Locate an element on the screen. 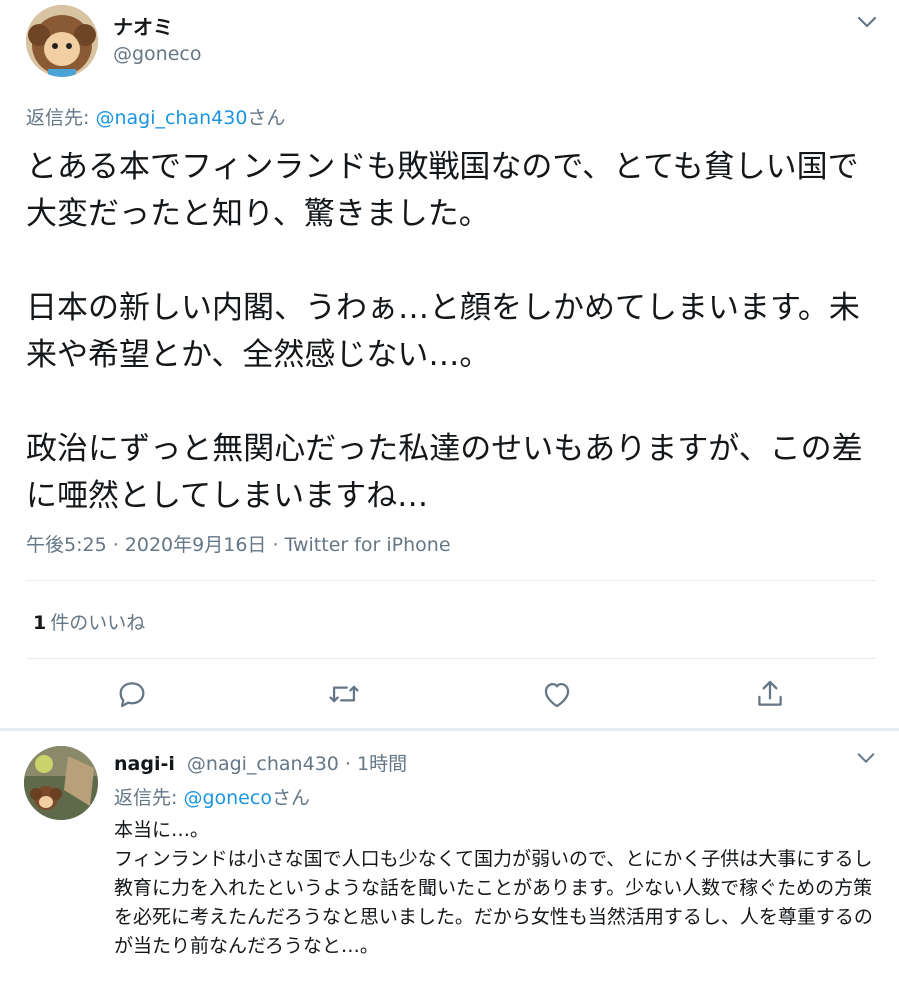 This screenshot has width=899, height=1002. reply-to-handle-link: @nagi_chan430 is located at coordinates (171, 118).